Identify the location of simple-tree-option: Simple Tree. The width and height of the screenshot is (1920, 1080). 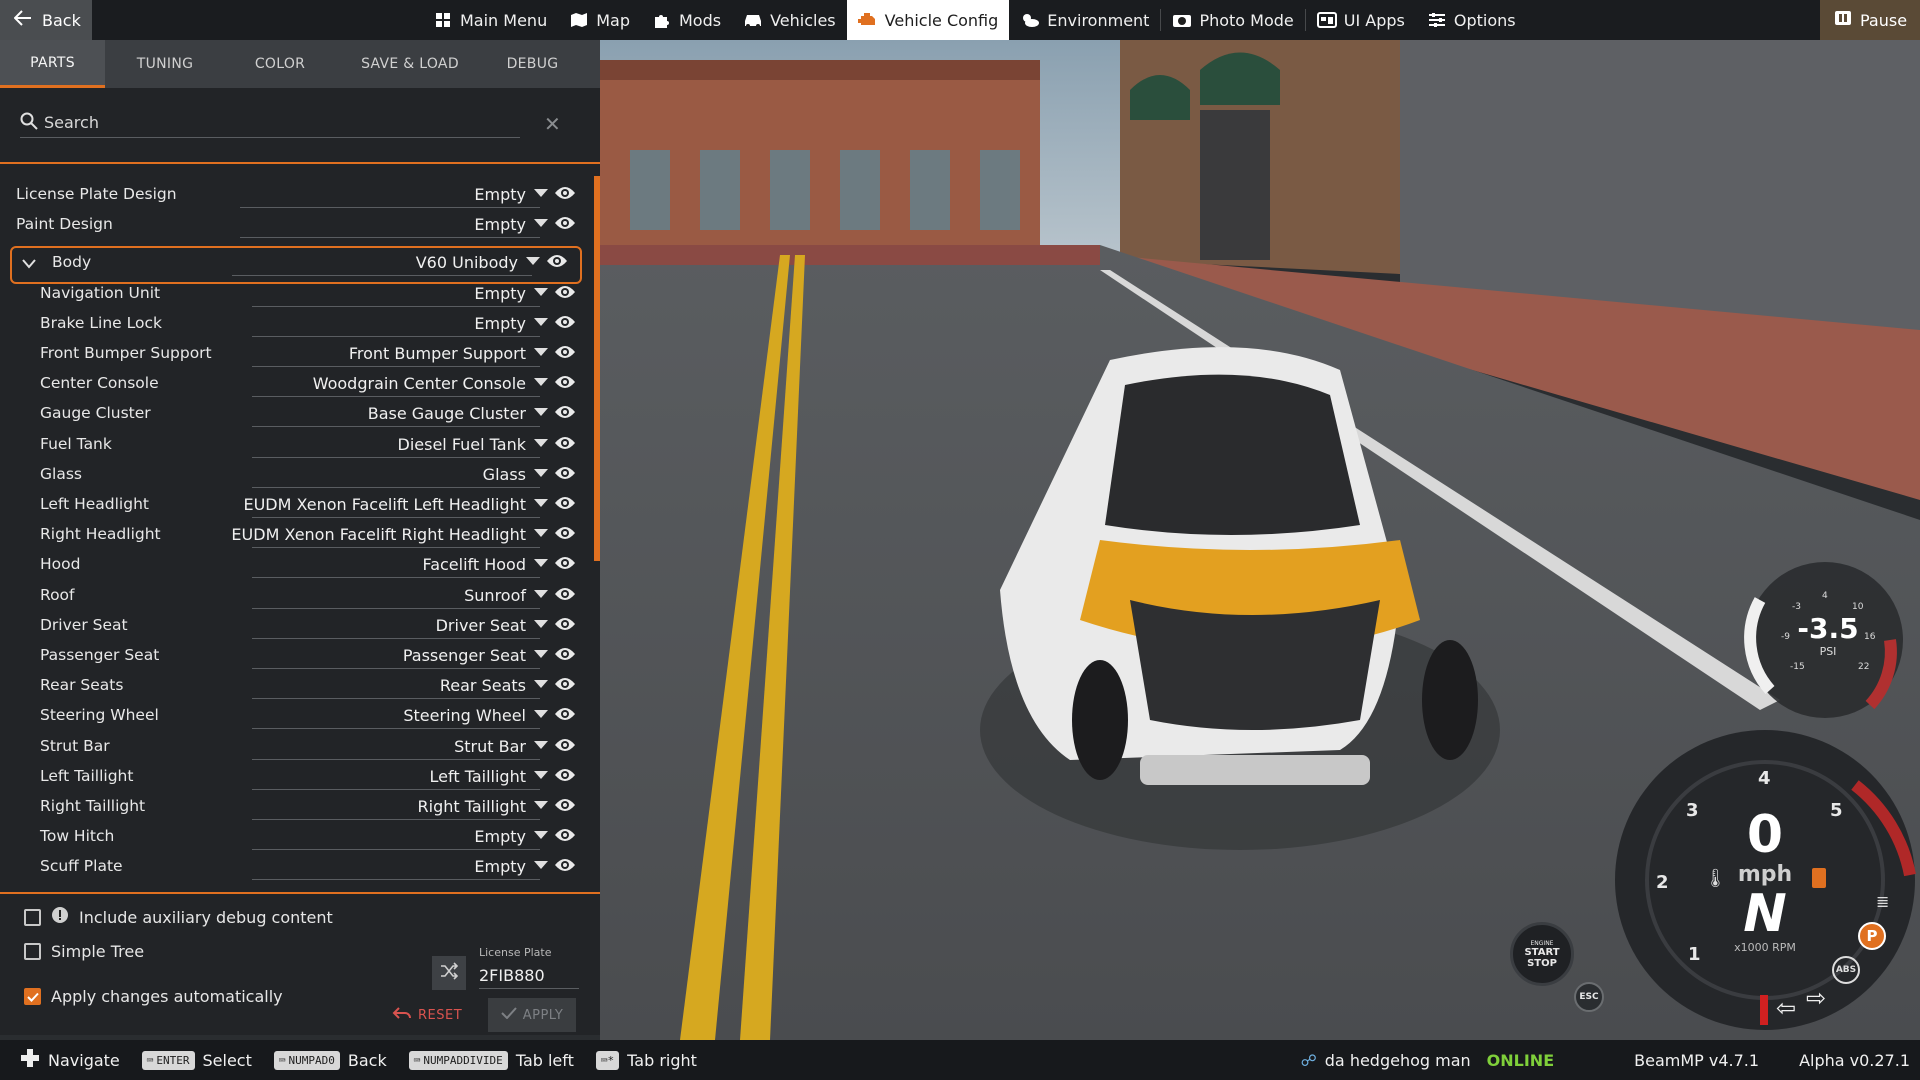
(84, 951).